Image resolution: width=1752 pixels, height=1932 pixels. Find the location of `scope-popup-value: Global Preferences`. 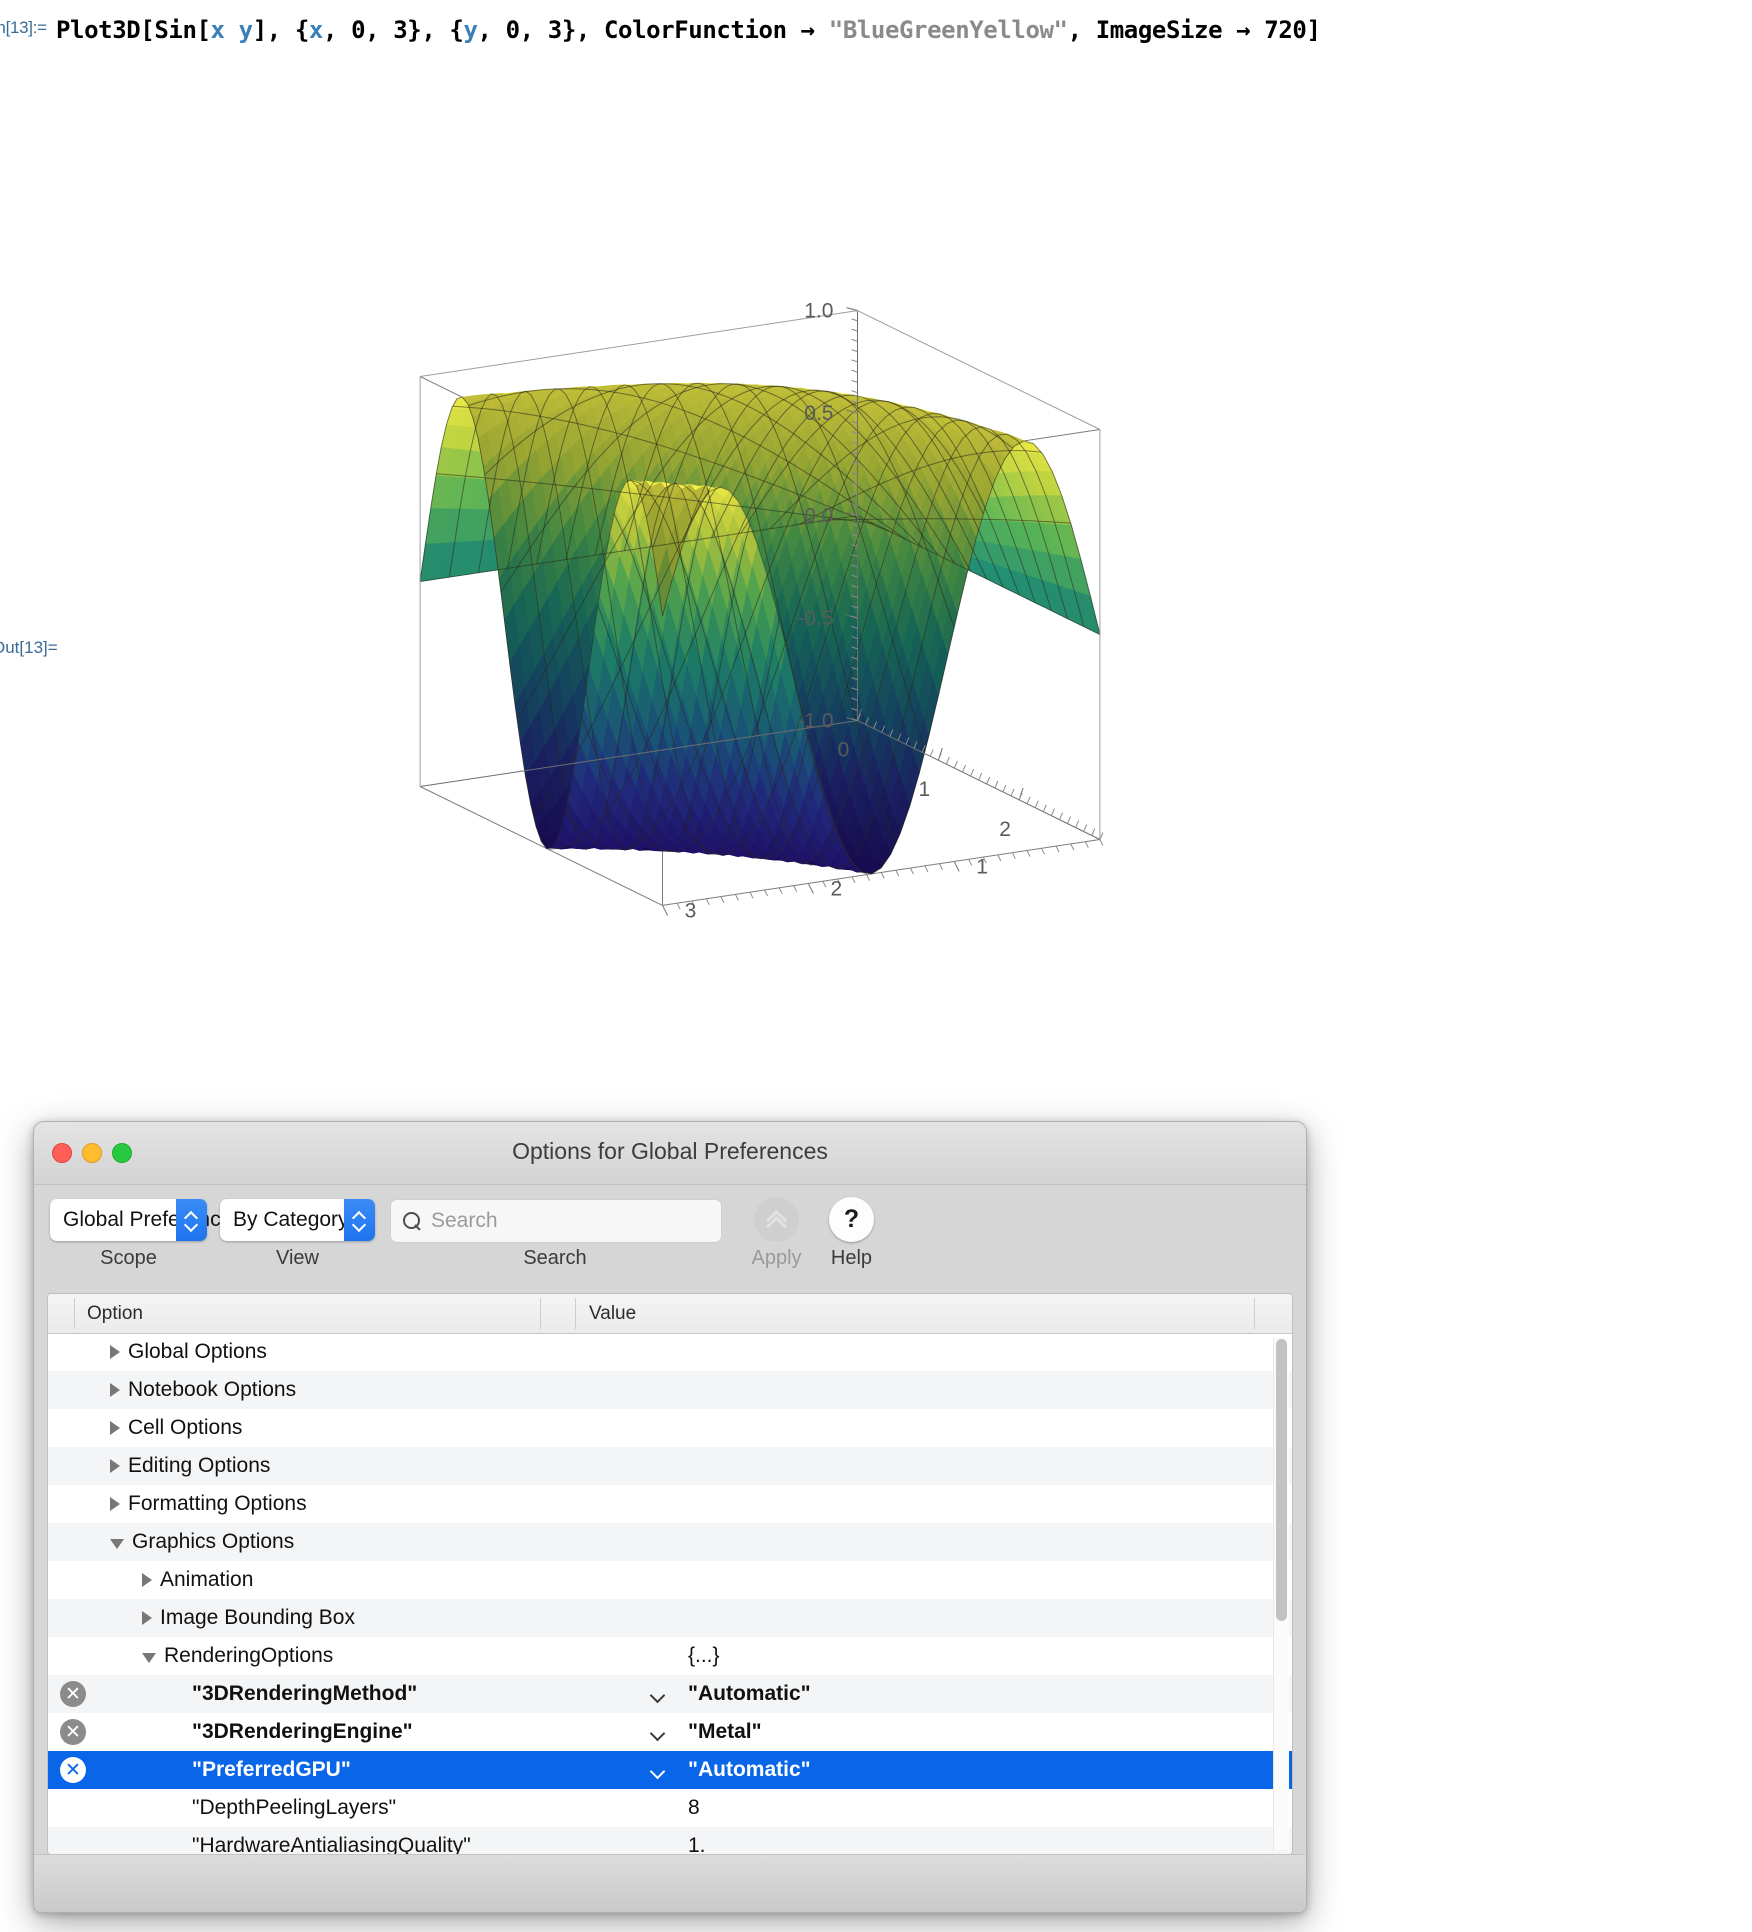

scope-popup-value: Global Preferences is located at coordinates (153, 1219).